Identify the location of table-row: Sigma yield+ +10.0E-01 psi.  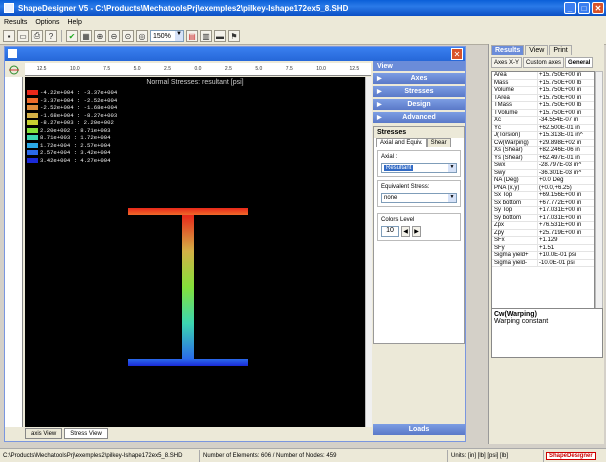
(543, 256).